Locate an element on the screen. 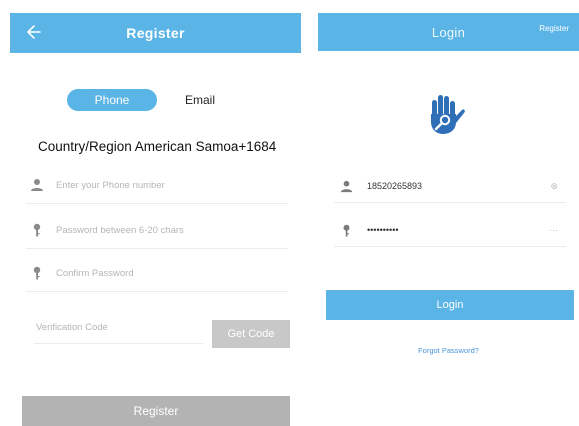 The image size is (579, 426). login-title: Login is located at coordinates (448, 32).